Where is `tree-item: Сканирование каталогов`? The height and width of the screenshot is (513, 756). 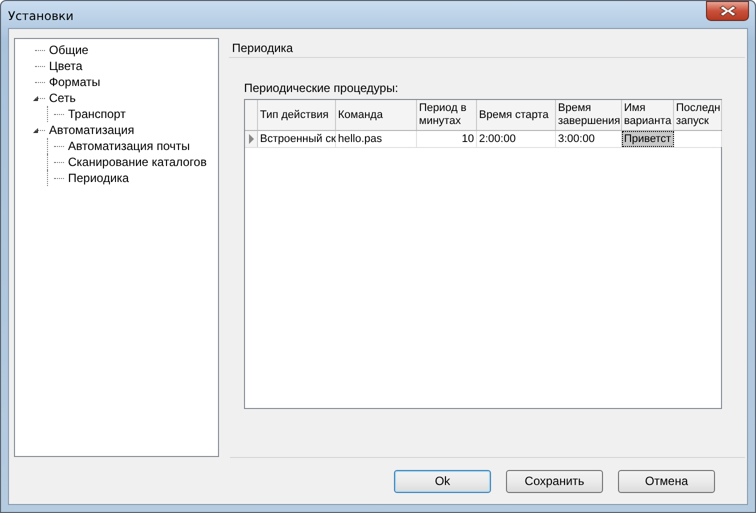
tree-item: Сканирование каталогов is located at coordinates (137, 162).